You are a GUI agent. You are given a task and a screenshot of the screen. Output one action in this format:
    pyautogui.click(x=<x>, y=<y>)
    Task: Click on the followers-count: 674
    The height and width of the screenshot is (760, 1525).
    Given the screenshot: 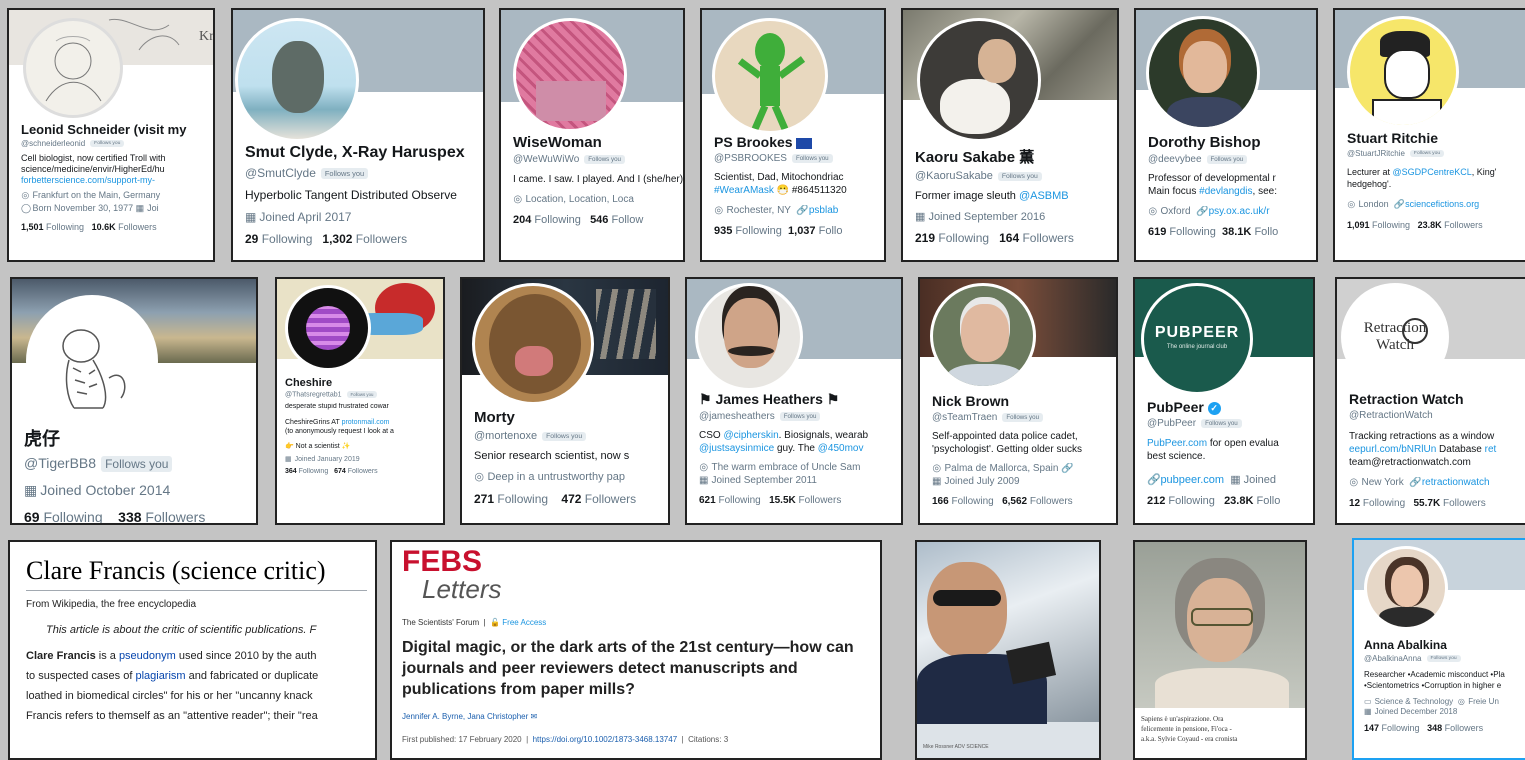 What is the action you would take?
    pyautogui.click(x=340, y=471)
    